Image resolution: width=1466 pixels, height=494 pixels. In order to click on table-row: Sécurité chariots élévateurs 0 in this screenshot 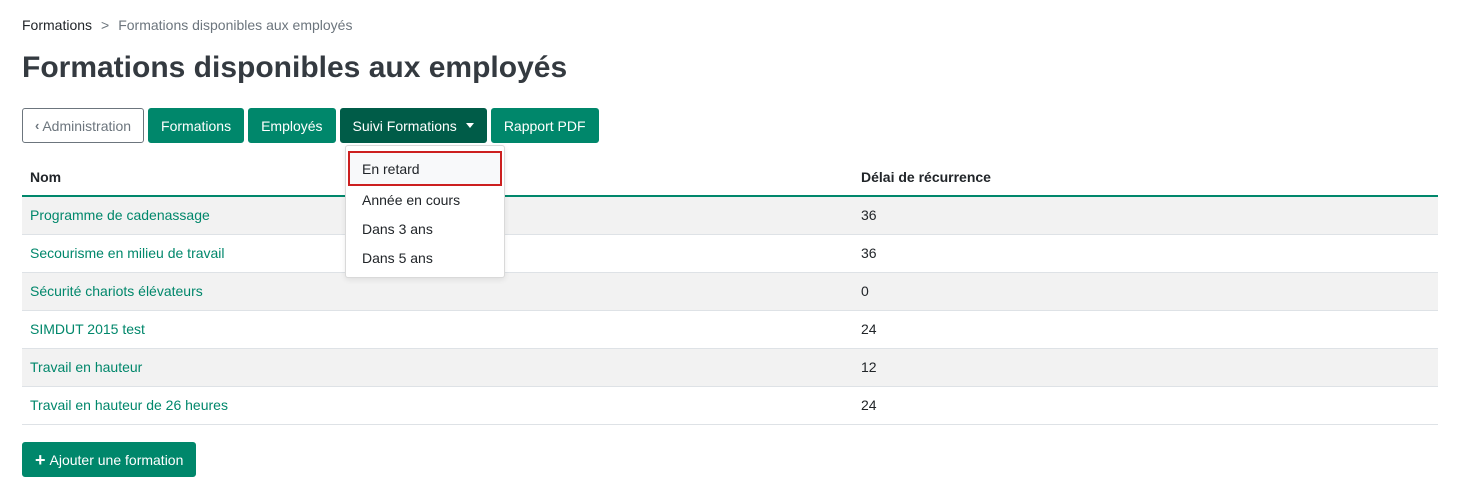, I will do `click(730, 291)`.